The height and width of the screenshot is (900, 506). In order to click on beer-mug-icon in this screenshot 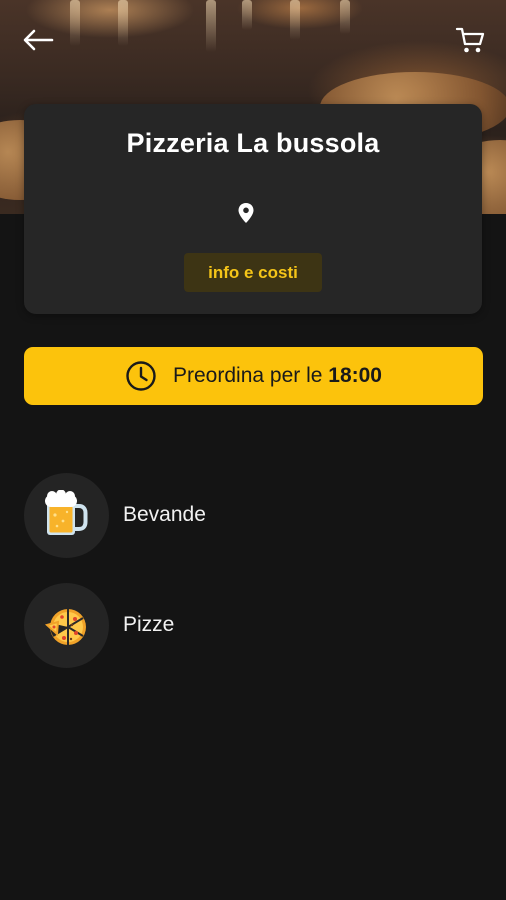, I will do `click(65, 512)`.